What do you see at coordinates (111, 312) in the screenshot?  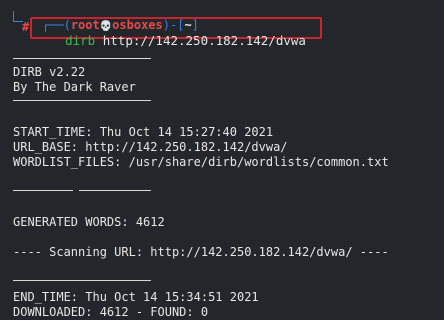 I see `downloaded-found: DOWNLOADED: 4612 - FOUND: 0` at bounding box center [111, 312].